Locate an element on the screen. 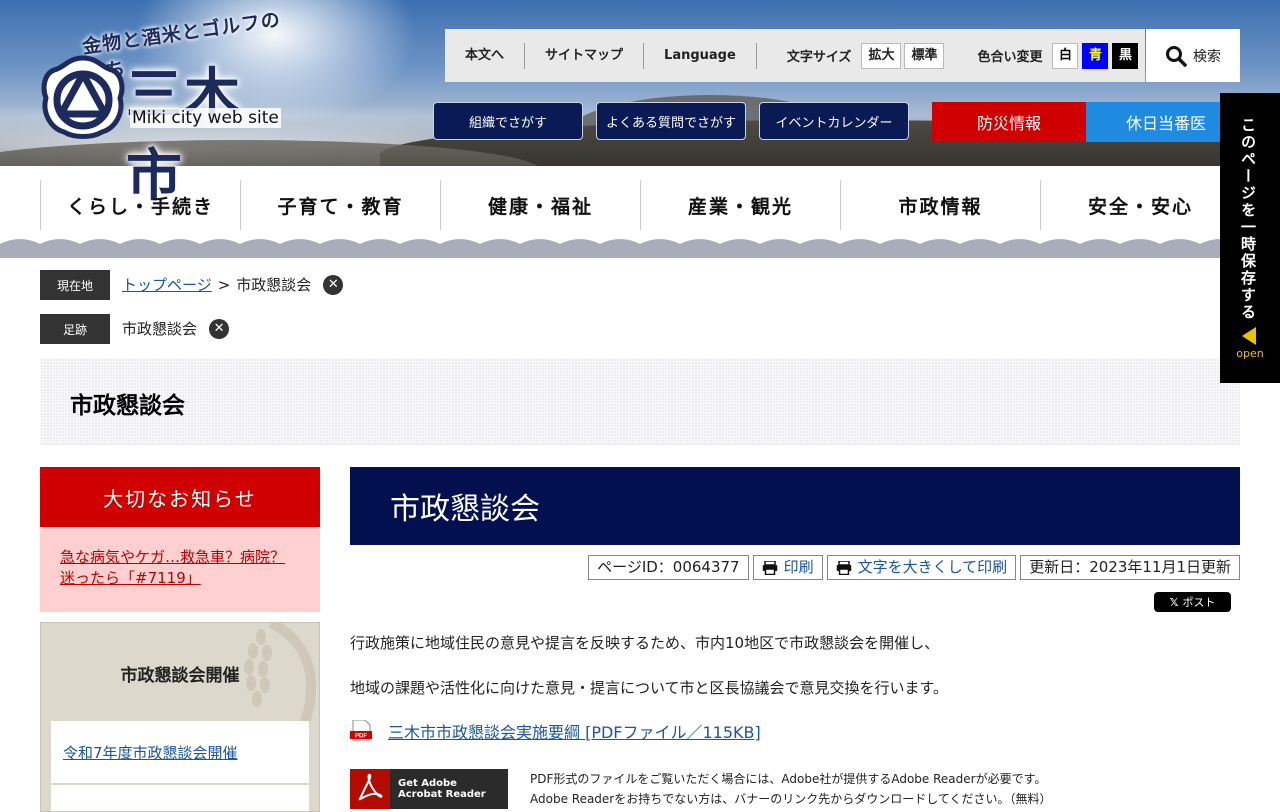 The width and height of the screenshot is (1280, 812). color-white-button: 白 is located at coordinates (1065, 55).